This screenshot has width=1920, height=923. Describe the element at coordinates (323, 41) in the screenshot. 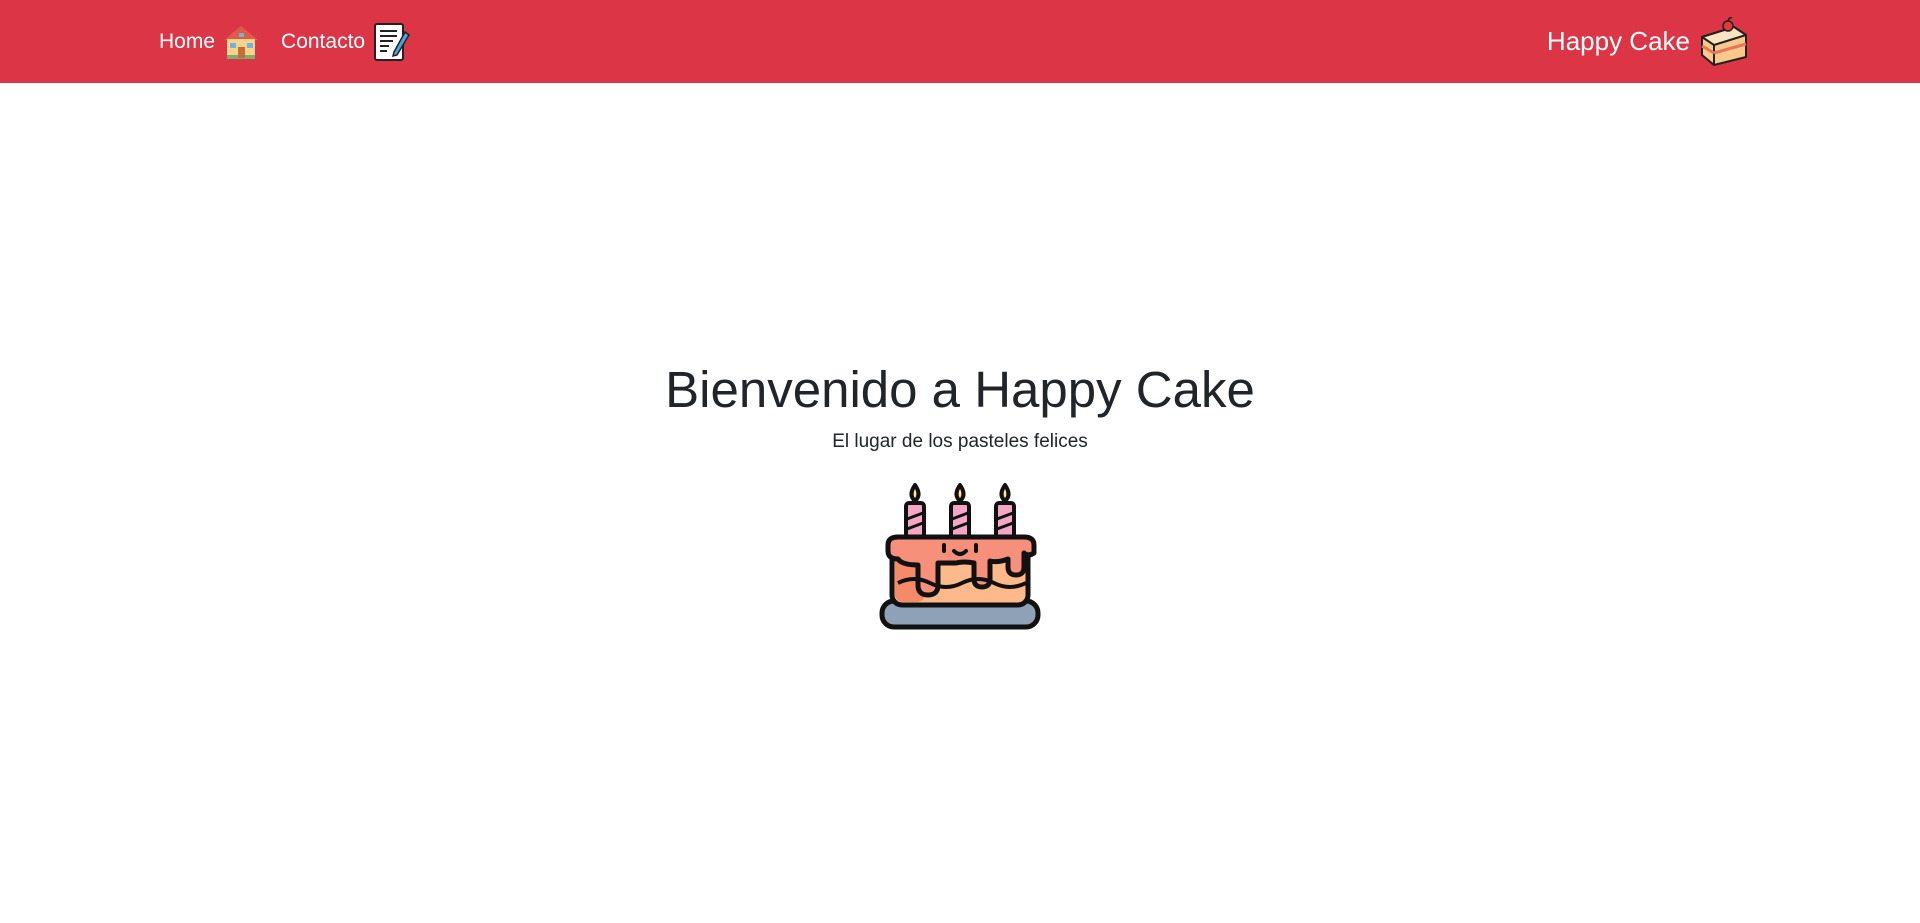

I see `nav-link-contacto-label: Contacto` at that location.